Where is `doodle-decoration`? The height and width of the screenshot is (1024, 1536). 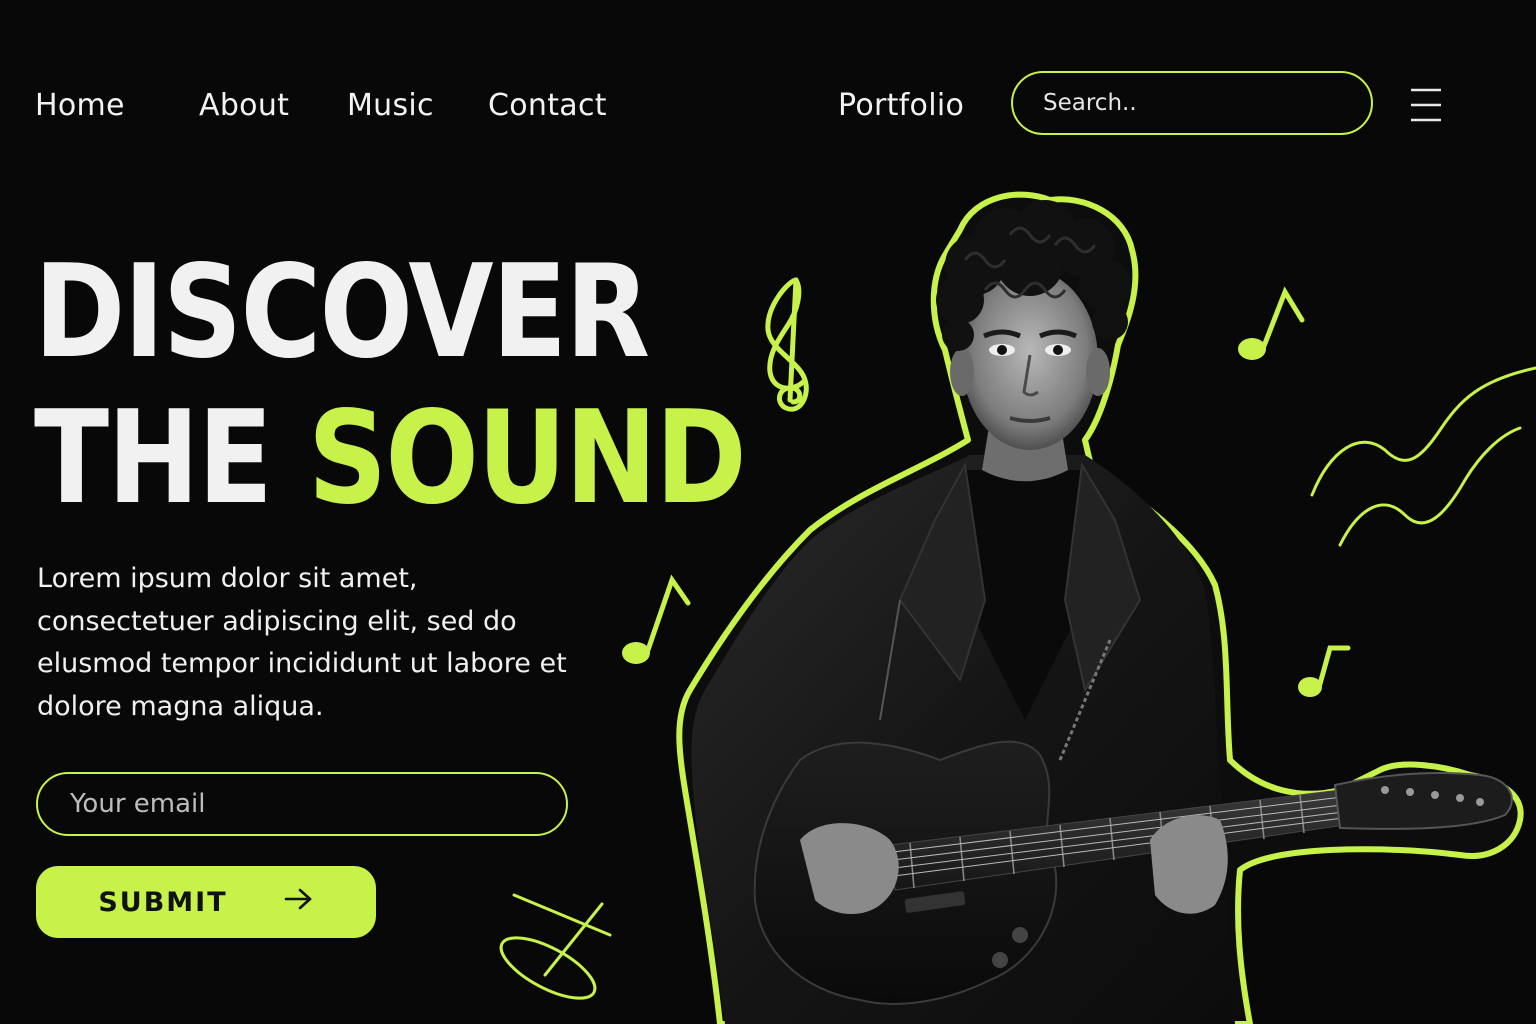 doodle-decoration is located at coordinates (555, 946).